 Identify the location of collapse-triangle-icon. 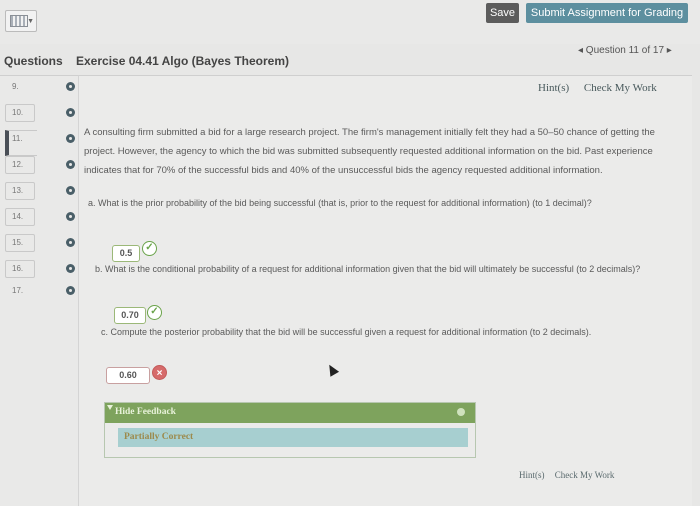
(110, 407).